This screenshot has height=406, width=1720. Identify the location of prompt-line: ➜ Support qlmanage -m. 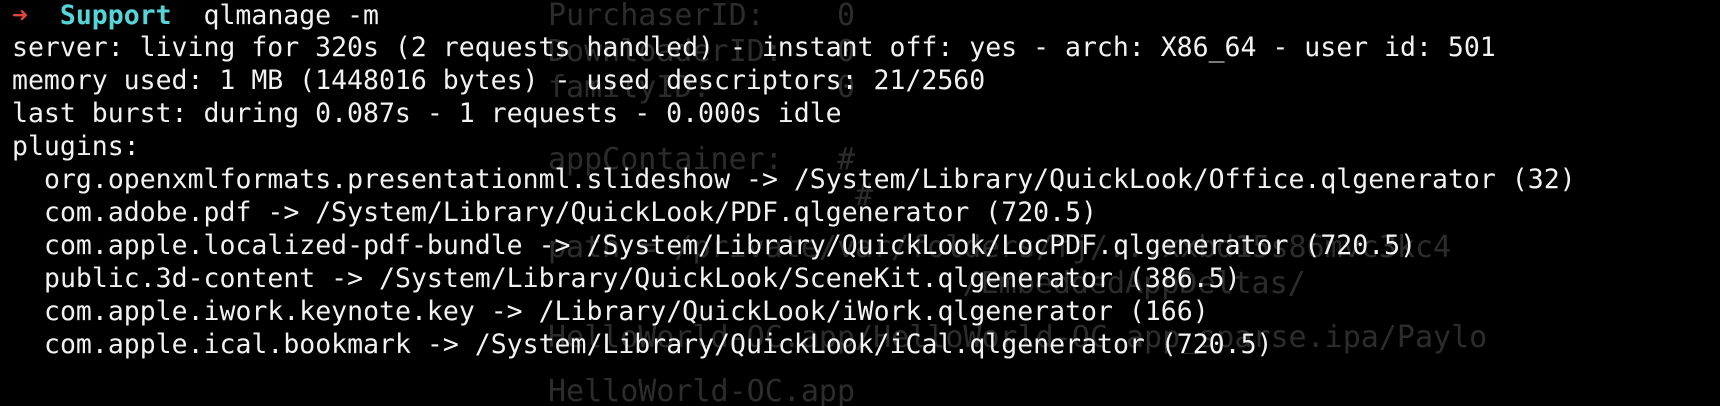
(195, 17).